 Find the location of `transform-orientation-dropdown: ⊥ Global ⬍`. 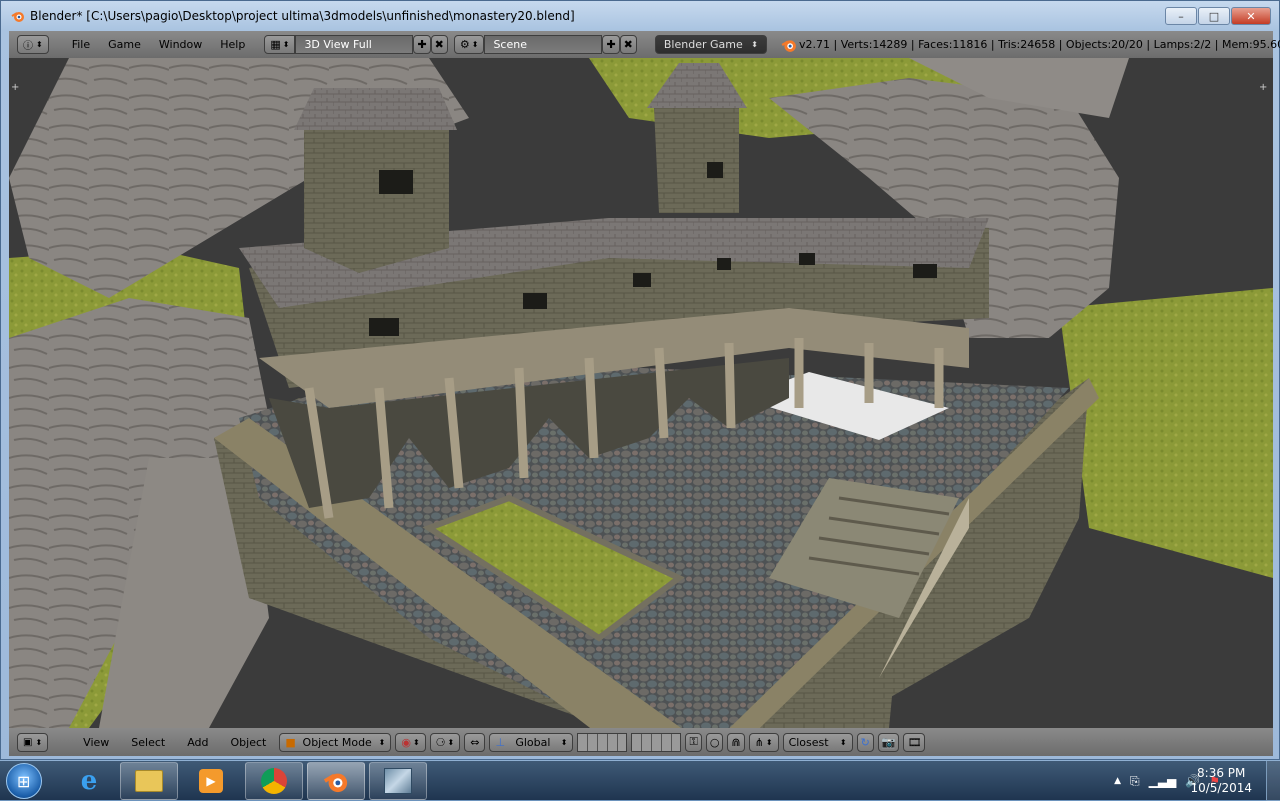

transform-orientation-dropdown: ⊥ Global ⬍ is located at coordinates (531, 742).